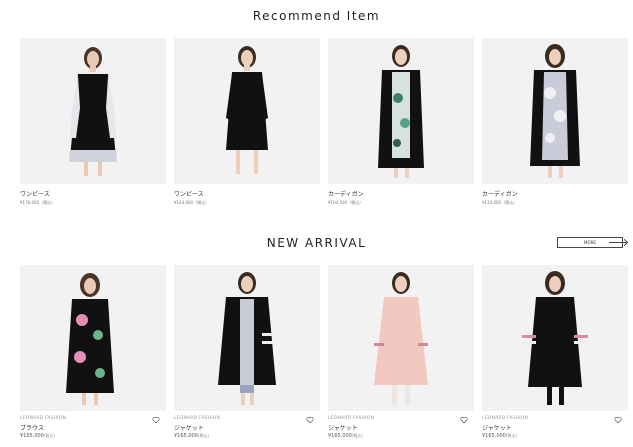  I want to click on more-button: MORE, so click(592, 242).